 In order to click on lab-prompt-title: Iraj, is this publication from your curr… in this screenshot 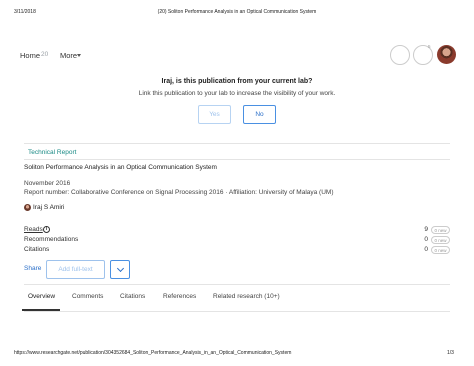, I will do `click(237, 81)`.